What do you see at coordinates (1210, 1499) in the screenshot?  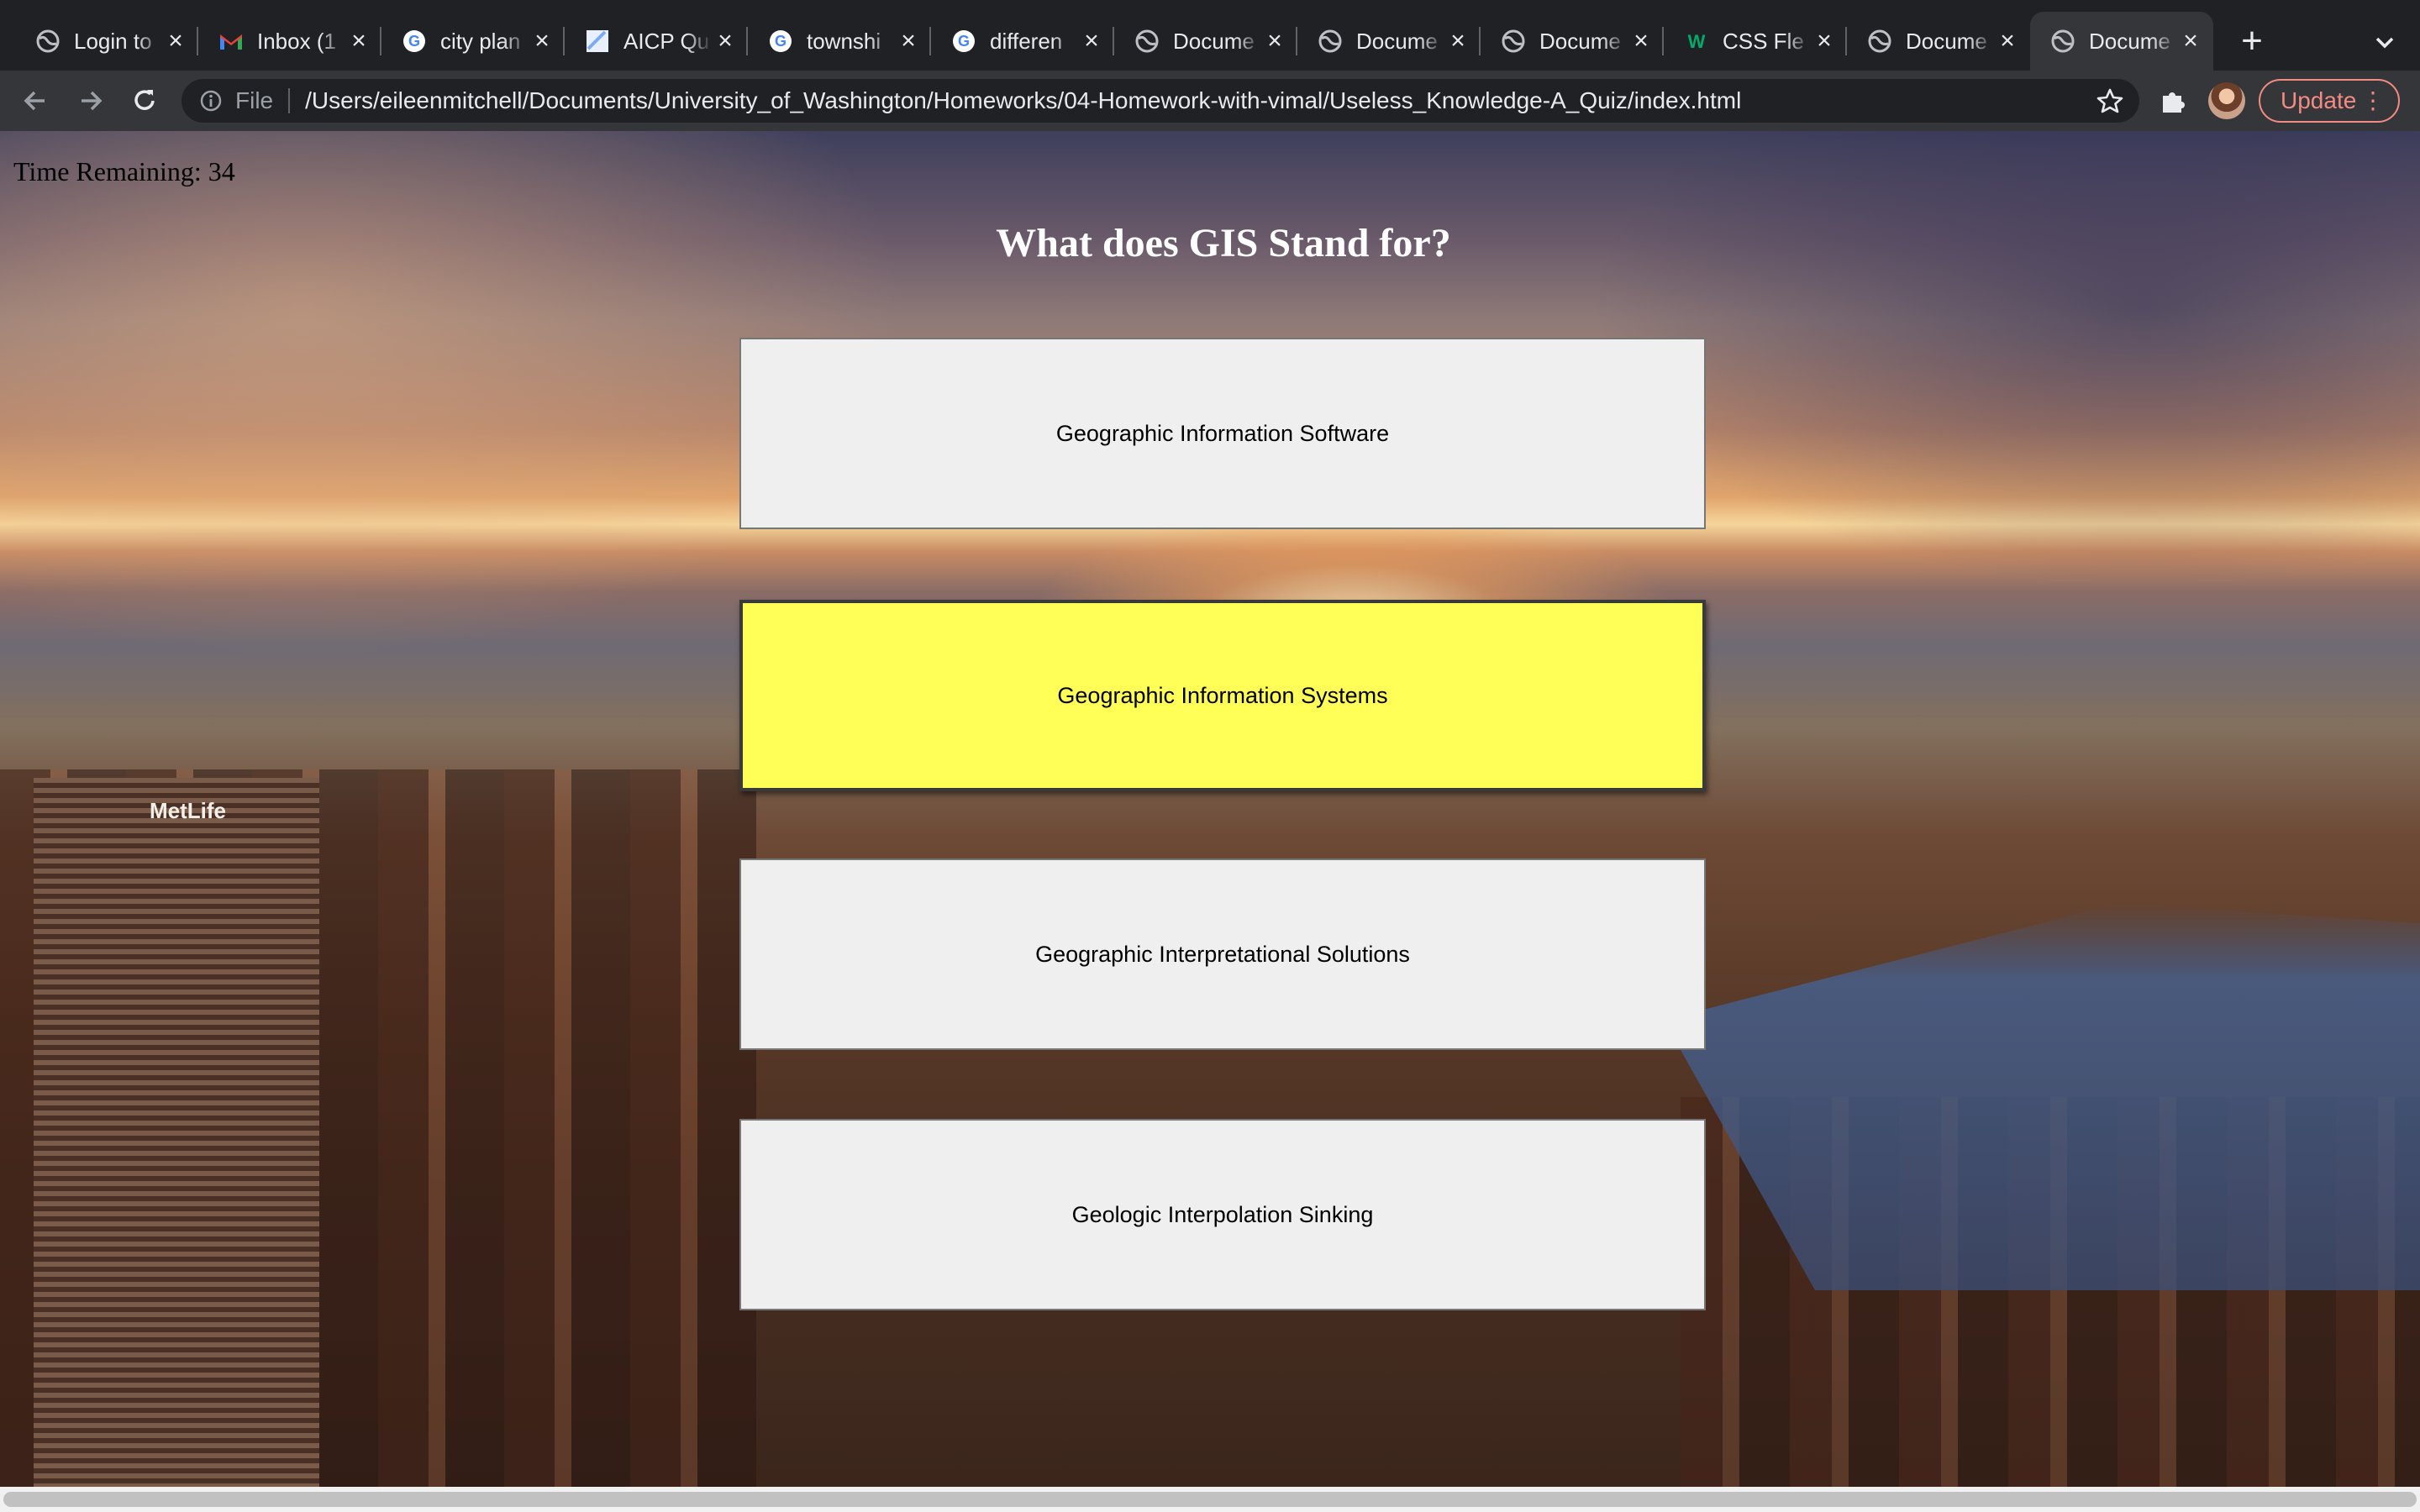 I see `scrollbar-thumb` at bounding box center [1210, 1499].